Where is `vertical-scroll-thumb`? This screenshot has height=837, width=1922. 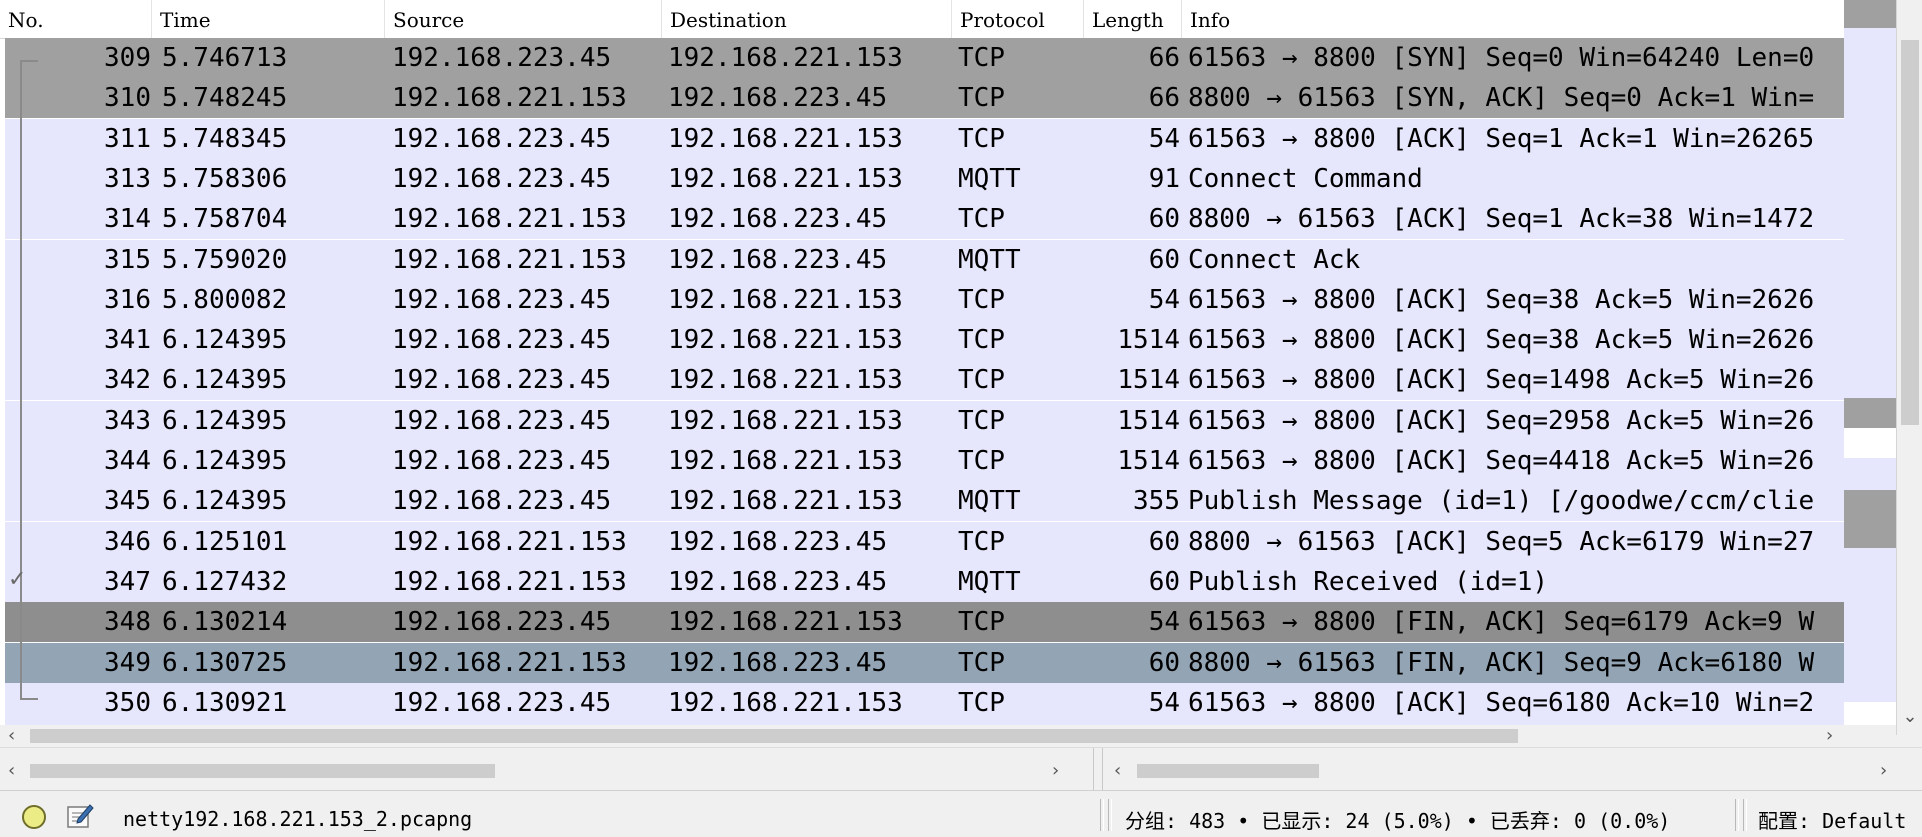 vertical-scroll-thumb is located at coordinates (1910, 232).